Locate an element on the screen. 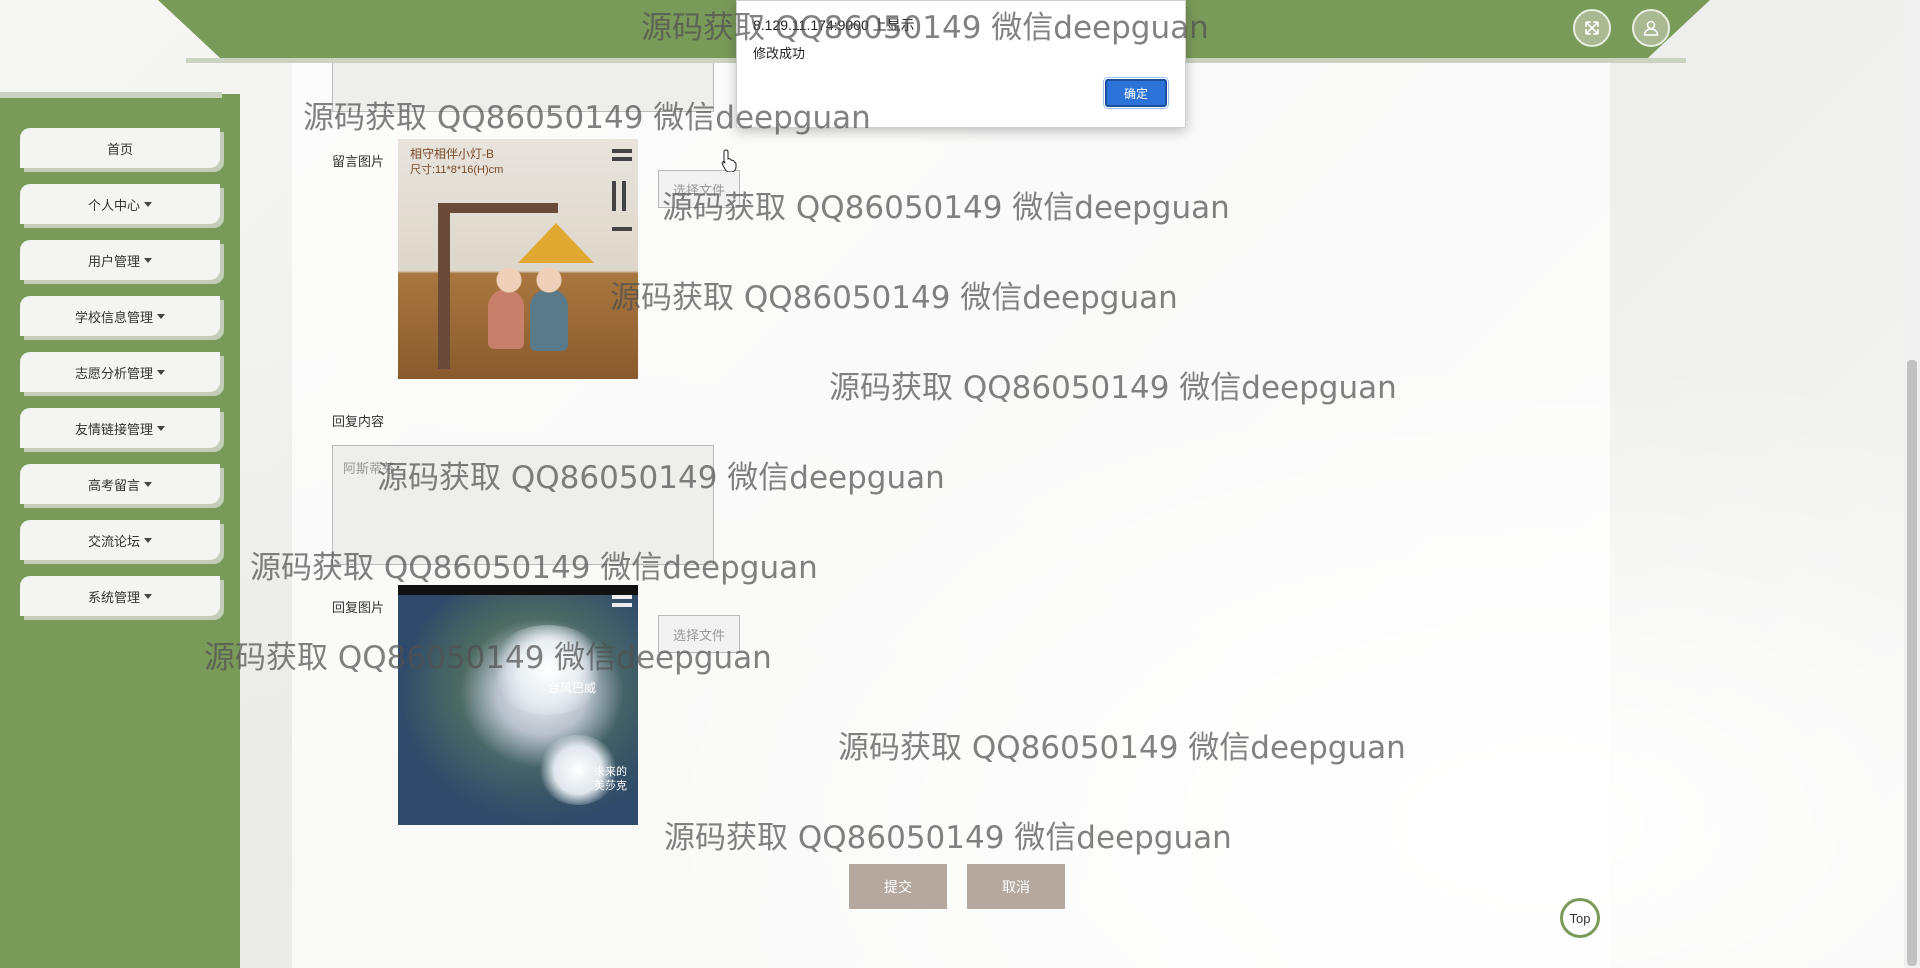 The height and width of the screenshot is (968, 1920). cancel-button: 取消 is located at coordinates (1016, 886).